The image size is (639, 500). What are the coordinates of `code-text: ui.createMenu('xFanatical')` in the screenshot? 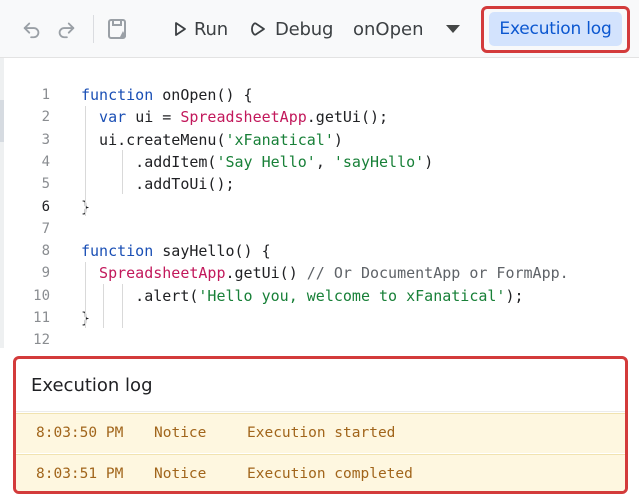 It's located at (212, 140).